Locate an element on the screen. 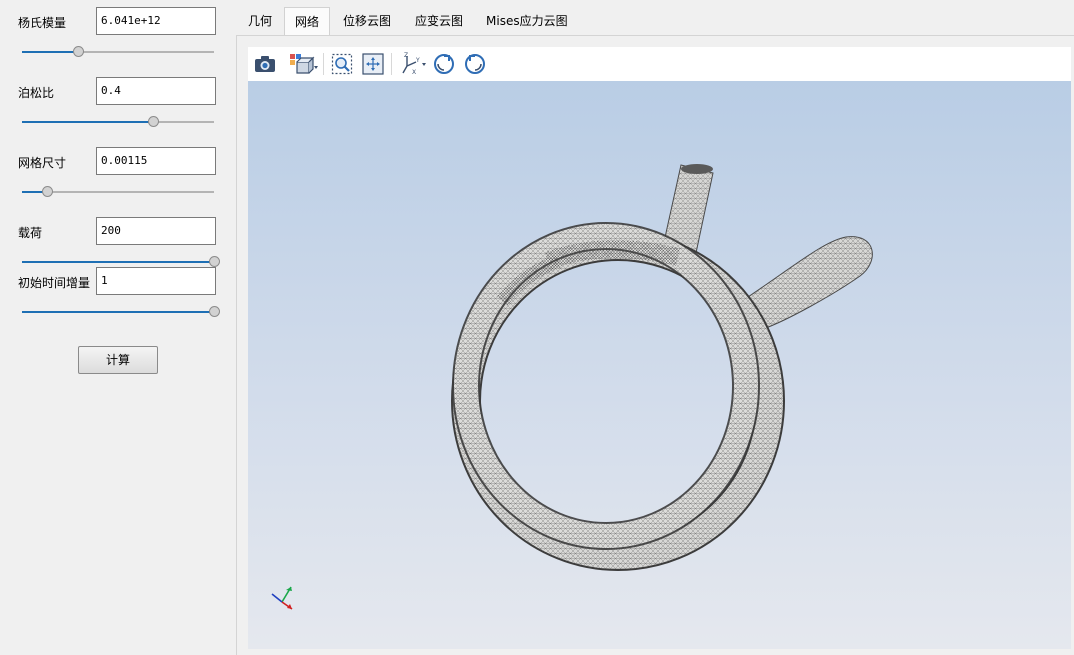 The image size is (1074, 655). initial-time-increment-slider is located at coordinates (121, 312).